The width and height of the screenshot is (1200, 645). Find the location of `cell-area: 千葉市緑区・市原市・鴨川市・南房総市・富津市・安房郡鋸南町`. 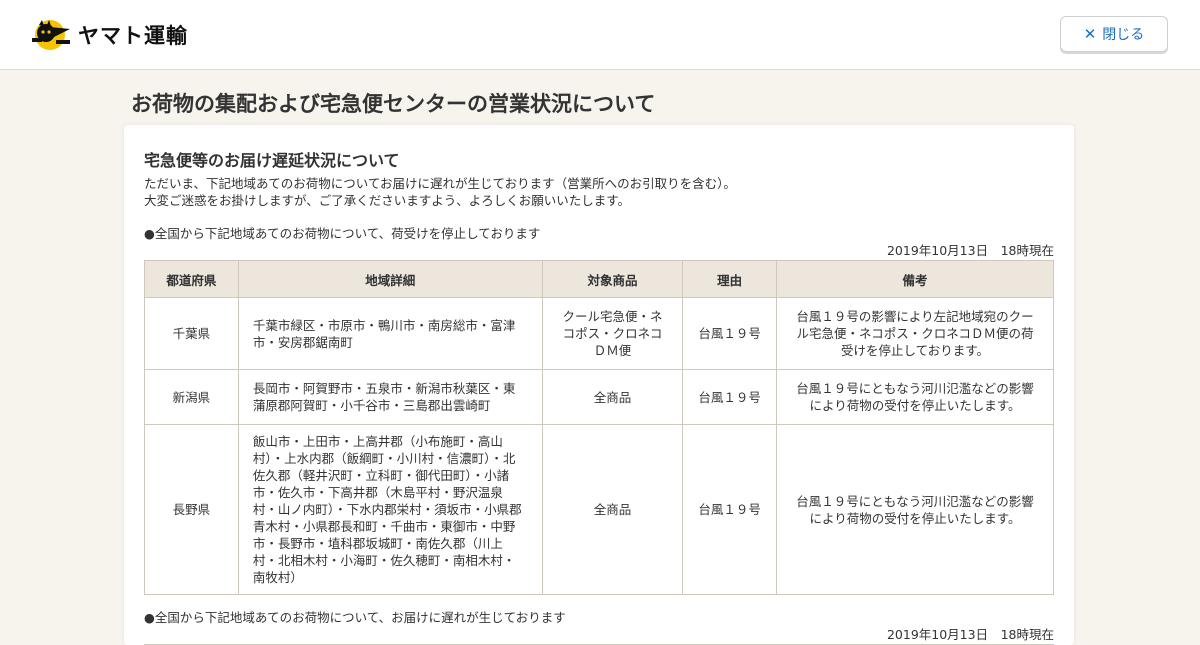

cell-area: 千葉市緑区・市原市・鴨川市・南房総市・富津市・安房郡鋸南町 is located at coordinates (390, 333).